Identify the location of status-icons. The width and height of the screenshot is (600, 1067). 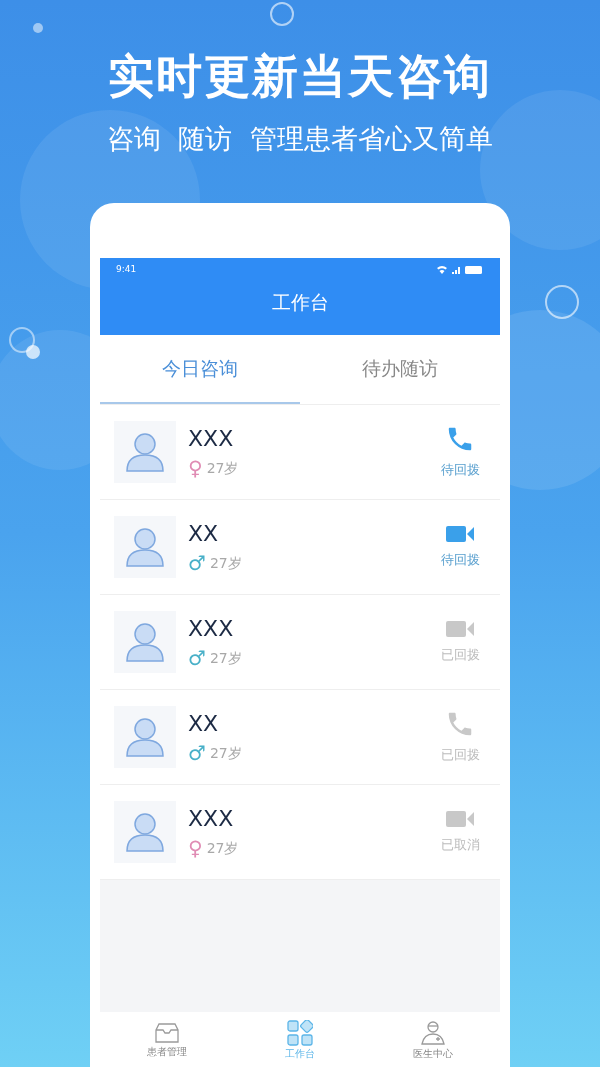
(460, 270).